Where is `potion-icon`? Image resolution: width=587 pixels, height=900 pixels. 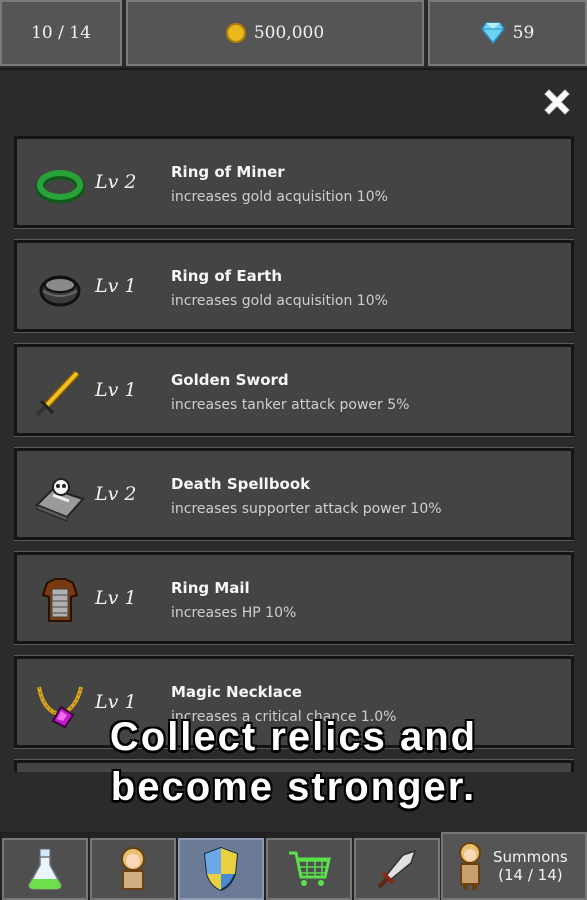 potion-icon is located at coordinates (45, 869).